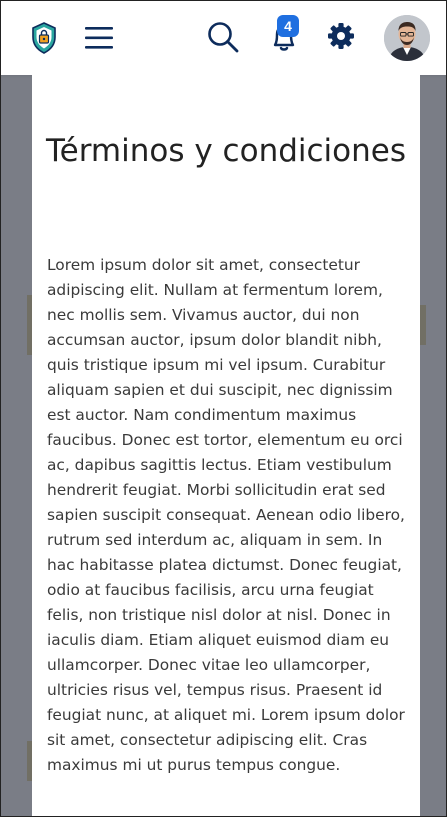  What do you see at coordinates (407, 38) in the screenshot?
I see `user-avatar` at bounding box center [407, 38].